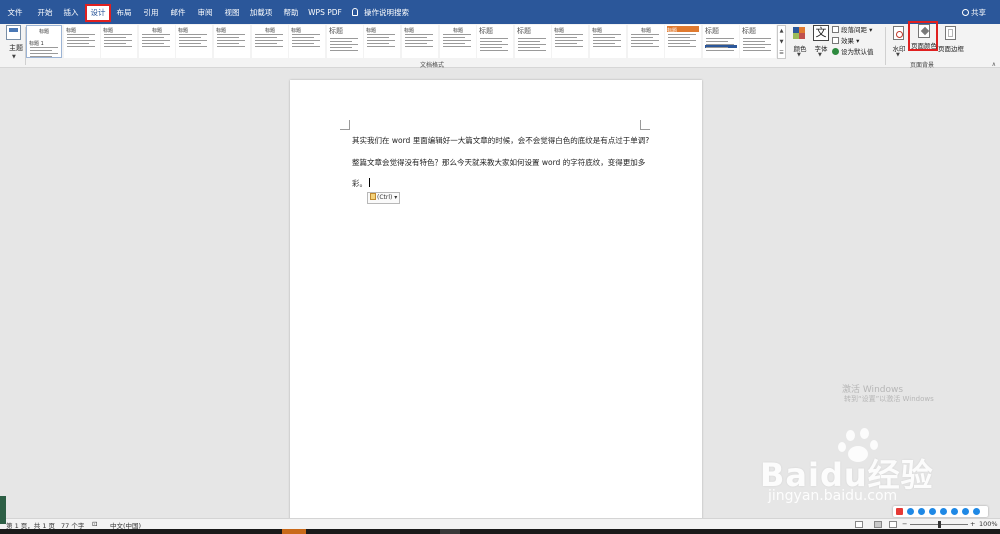 The width and height of the screenshot is (1000, 534). What do you see at coordinates (799, 55) in the screenshot?
I see `chevron-down-icon: ▼` at bounding box center [799, 55].